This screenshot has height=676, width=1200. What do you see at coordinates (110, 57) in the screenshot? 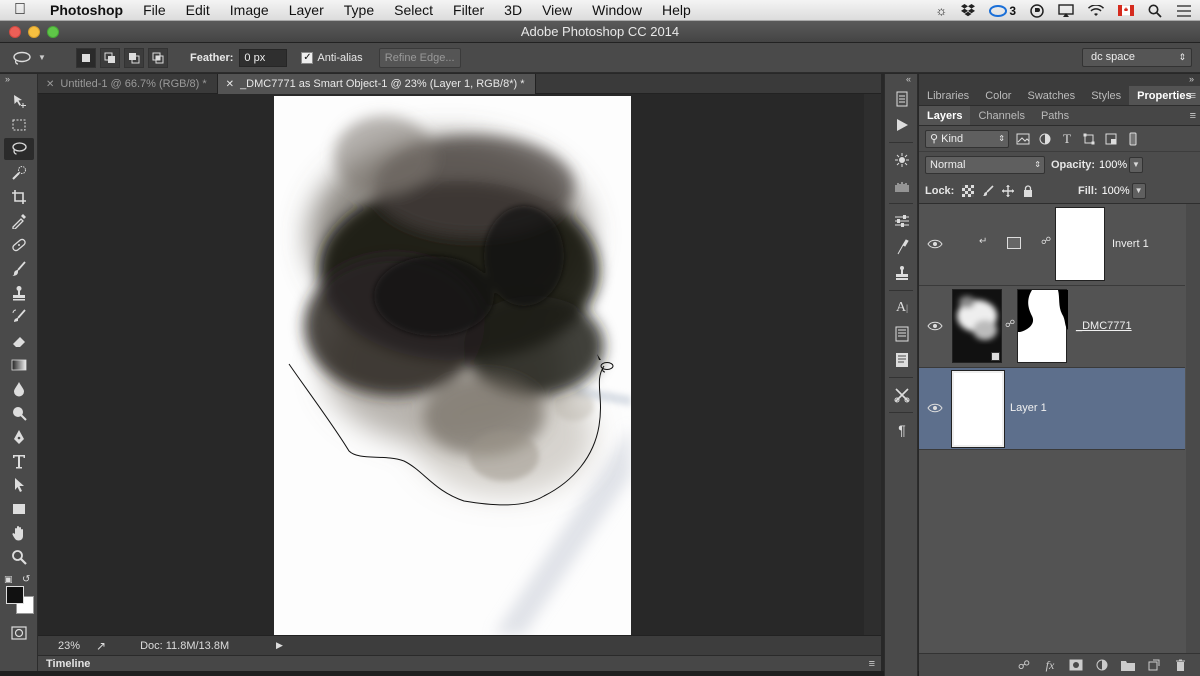
I see `add-to-selection-button` at bounding box center [110, 57].